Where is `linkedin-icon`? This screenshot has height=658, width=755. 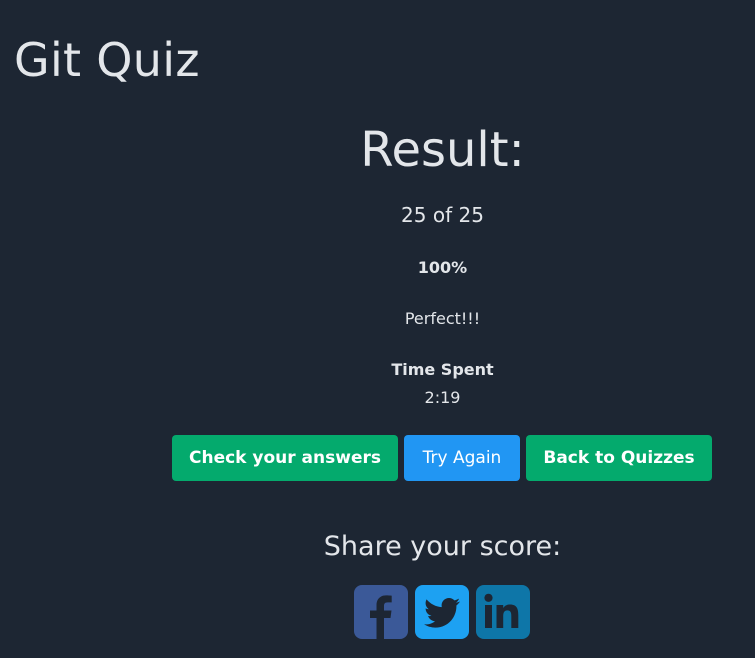
linkedin-icon is located at coordinates (503, 612).